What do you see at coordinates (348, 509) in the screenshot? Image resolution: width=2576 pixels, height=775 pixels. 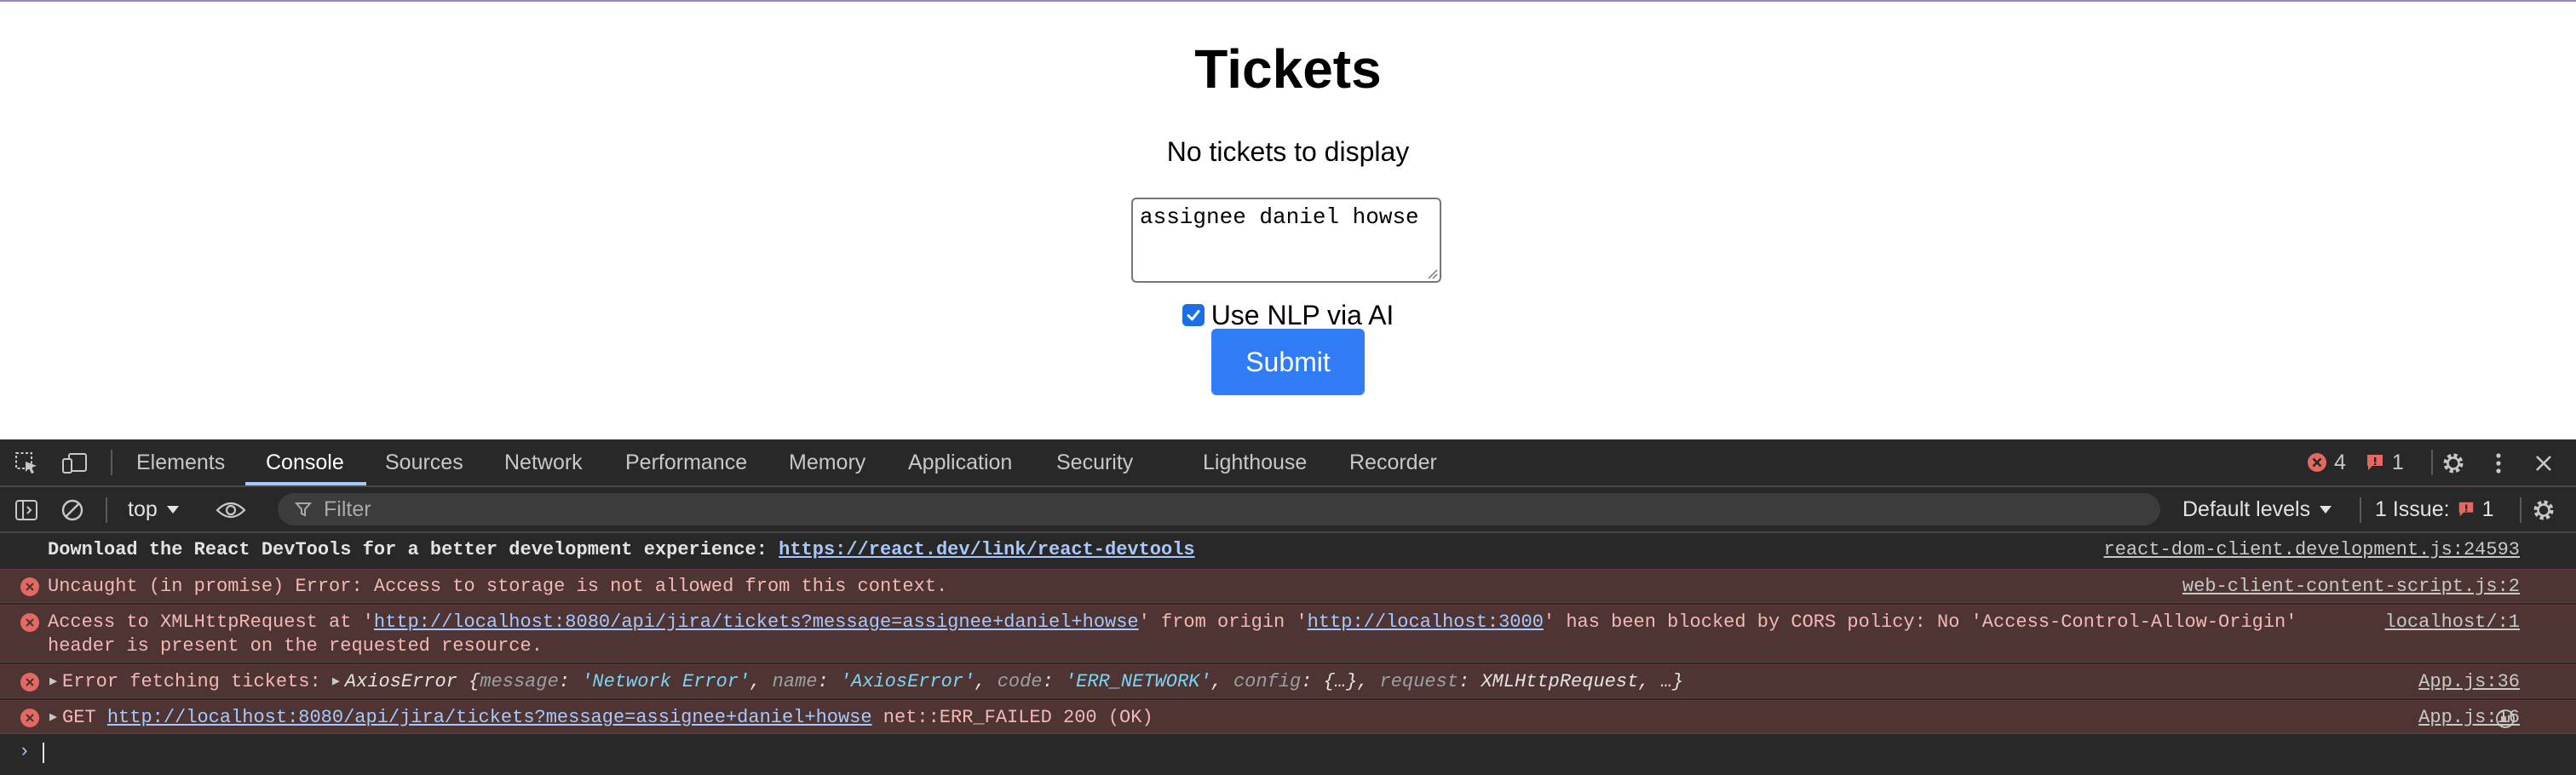 I see `filter-placeholder: Filter` at bounding box center [348, 509].